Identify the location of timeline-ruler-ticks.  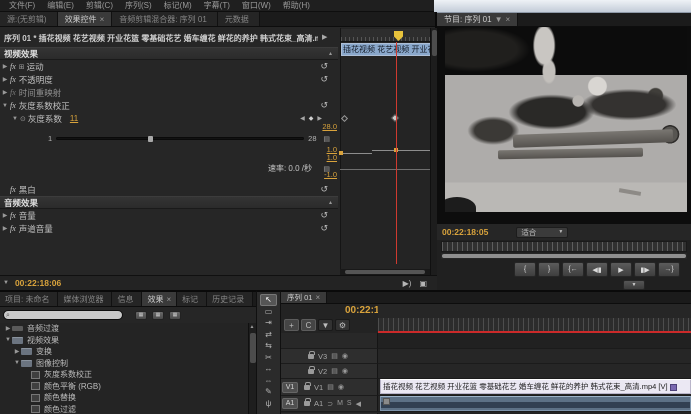
(534, 324).